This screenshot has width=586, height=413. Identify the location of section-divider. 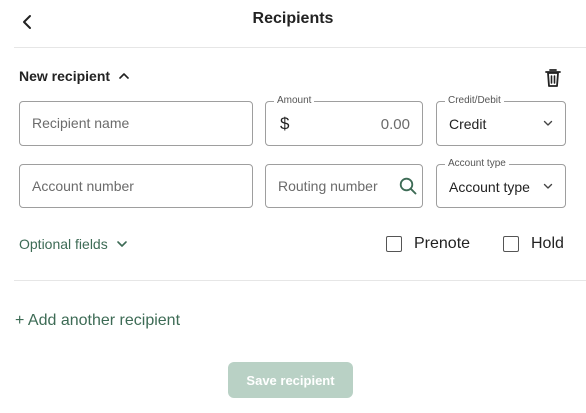
(300, 280).